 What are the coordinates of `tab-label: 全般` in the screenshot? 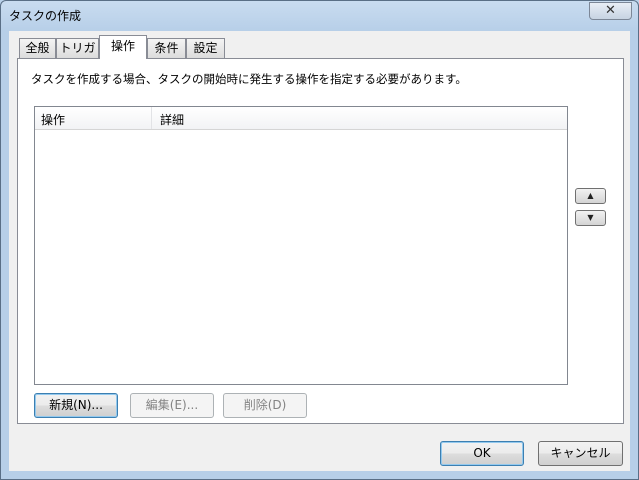 It's located at (37, 48).